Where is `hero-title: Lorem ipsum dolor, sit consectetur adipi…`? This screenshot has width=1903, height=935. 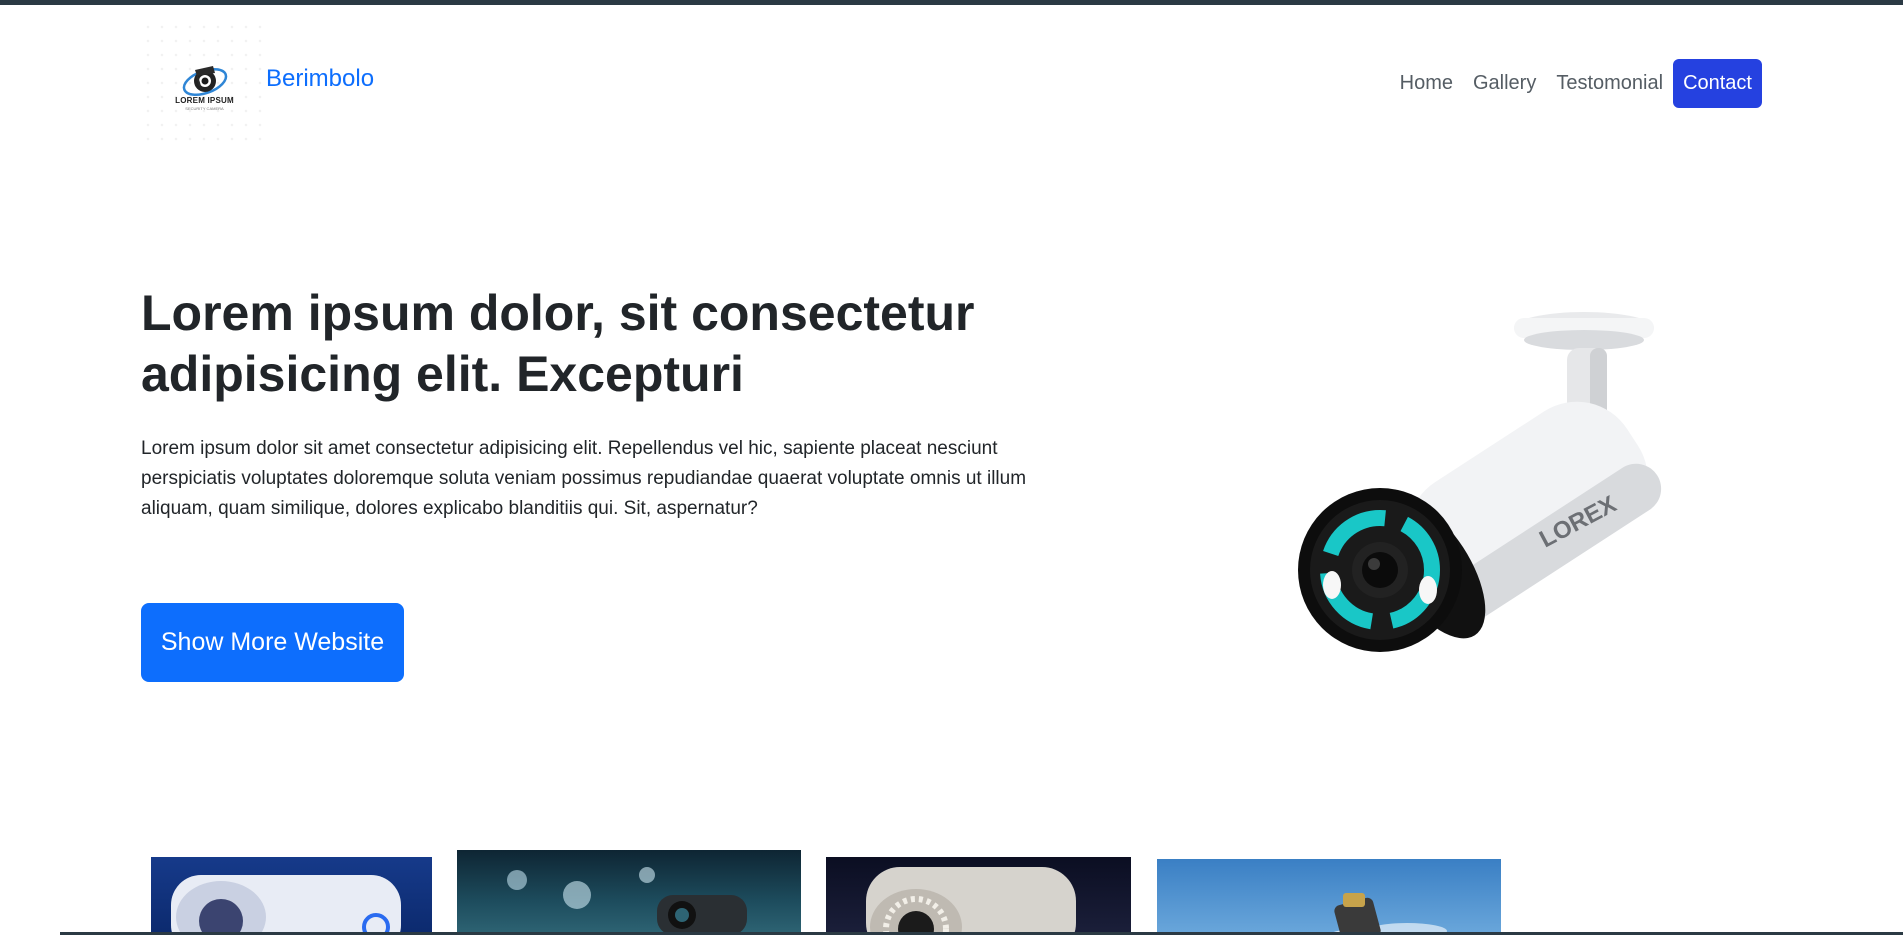 hero-title: Lorem ipsum dolor, sit consectetur adipi… is located at coordinates (558, 343).